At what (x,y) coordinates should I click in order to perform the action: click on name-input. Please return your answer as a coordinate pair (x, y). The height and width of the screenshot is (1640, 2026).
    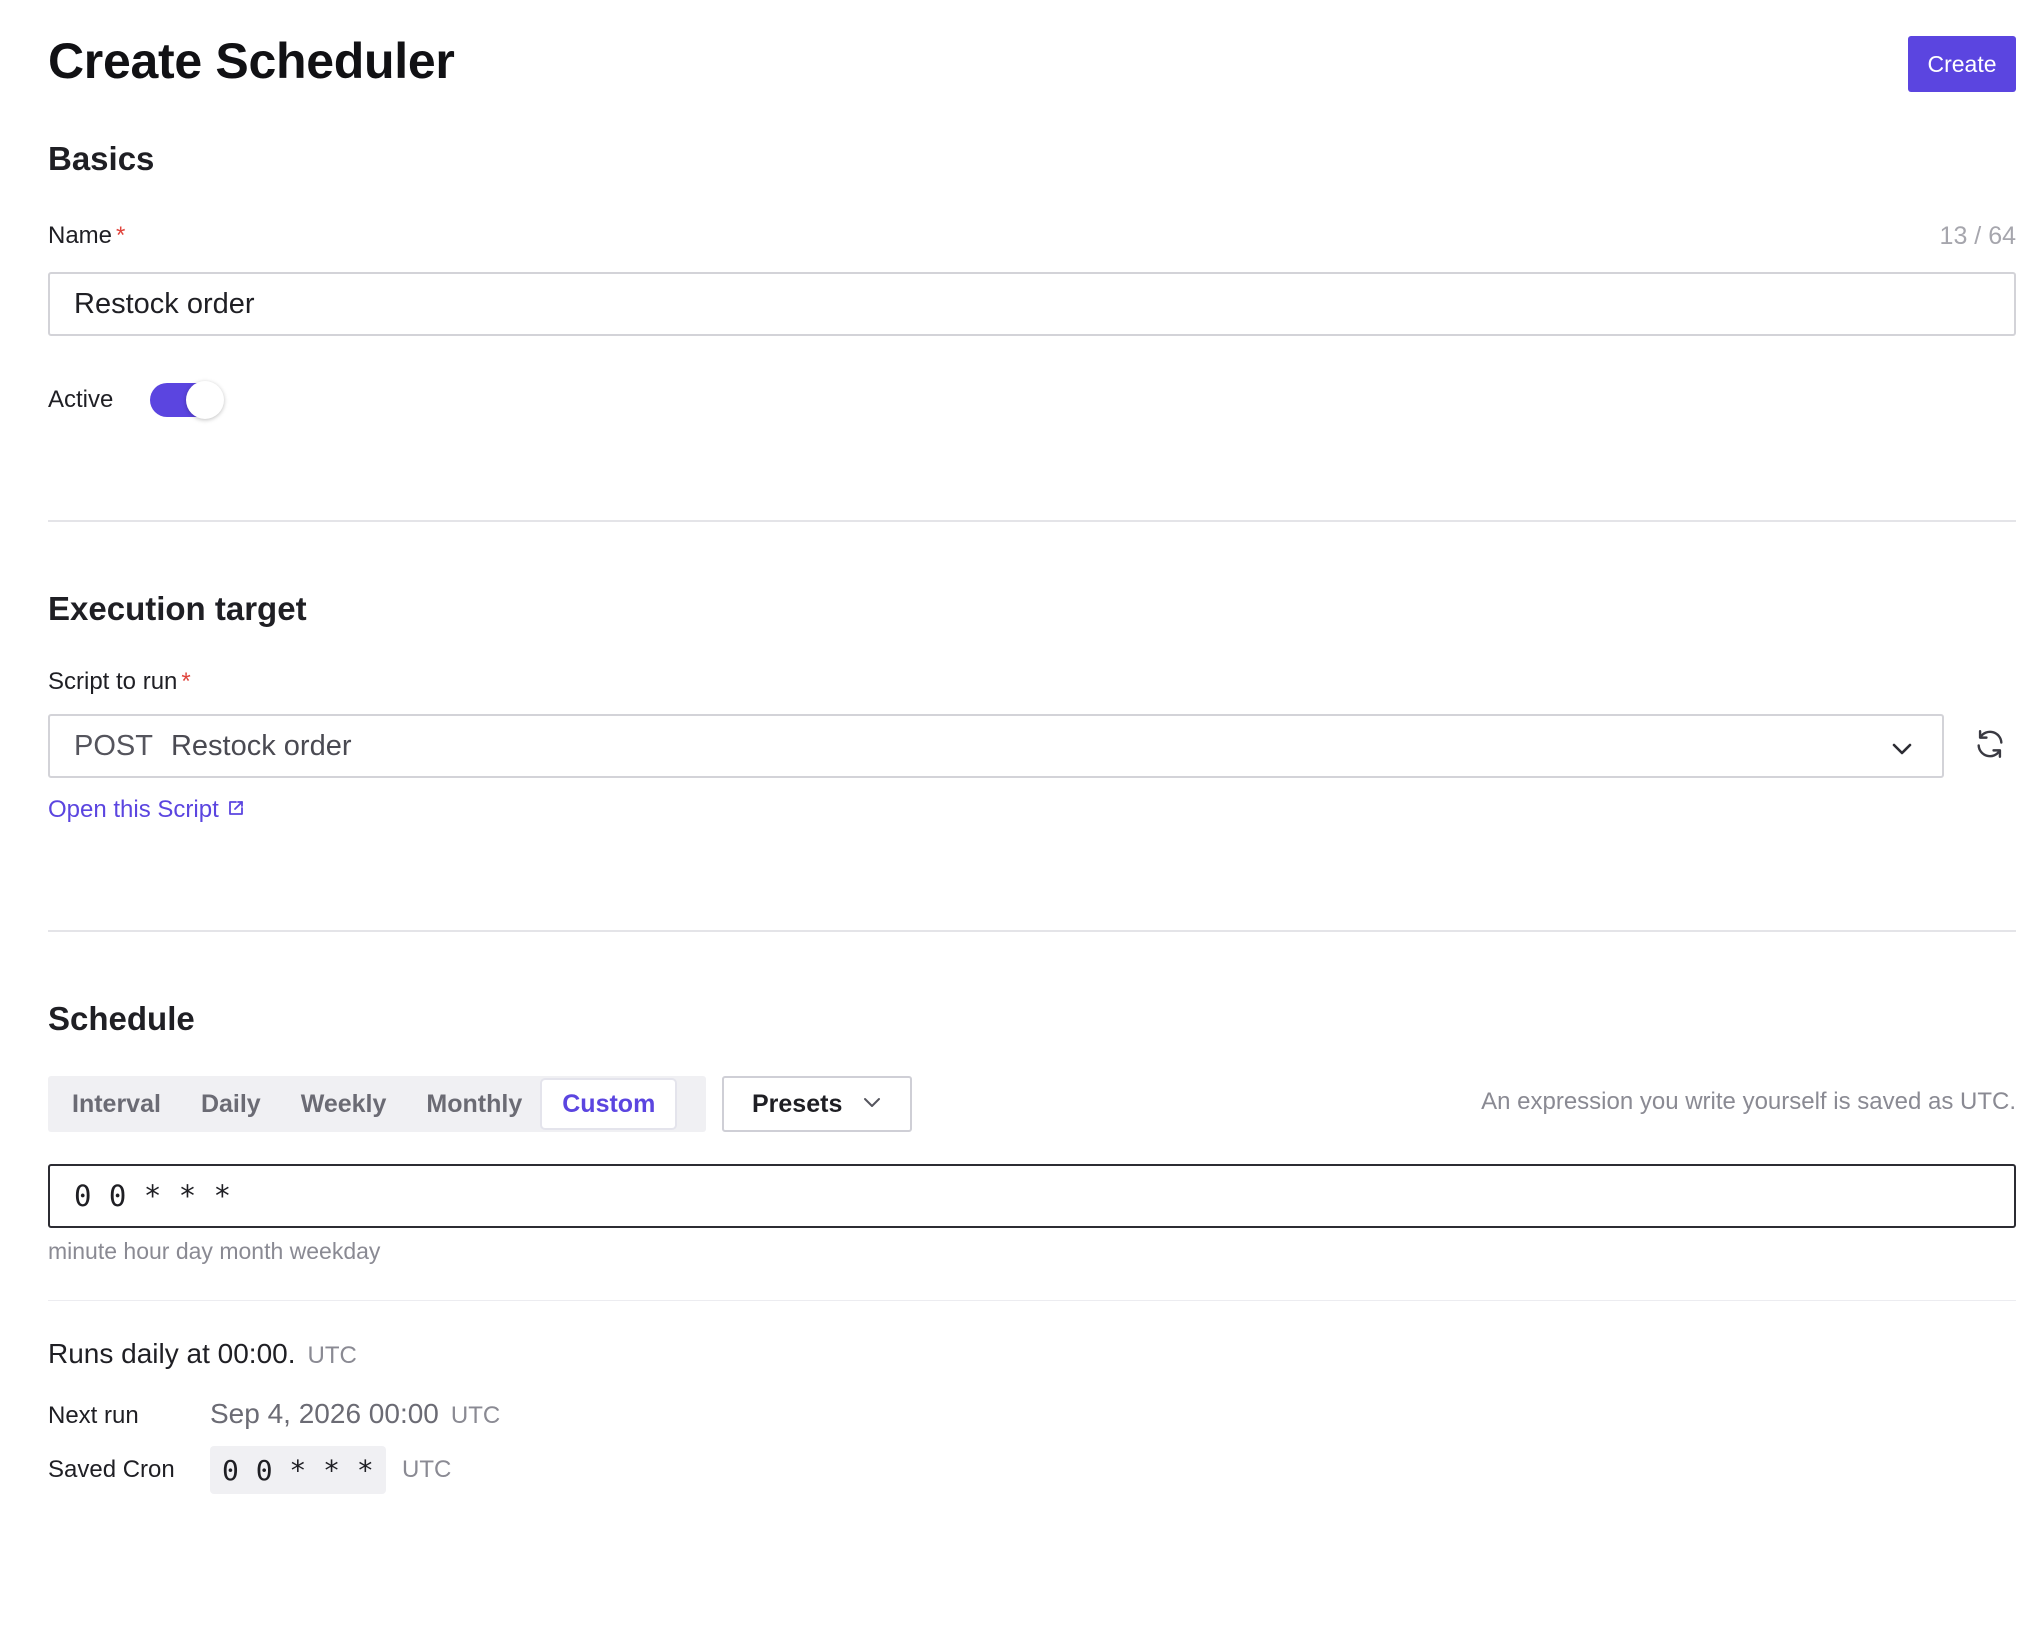
    Looking at the image, I should click on (1032, 304).